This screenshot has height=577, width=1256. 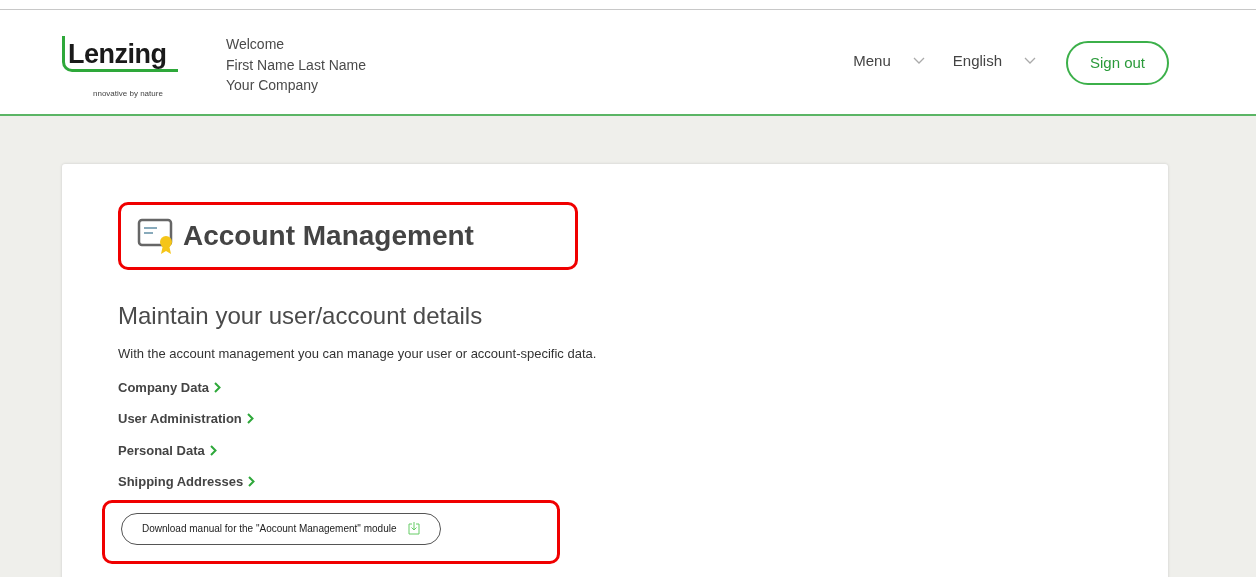 I want to click on sign-out-button: Sign out, so click(x=1117, y=63).